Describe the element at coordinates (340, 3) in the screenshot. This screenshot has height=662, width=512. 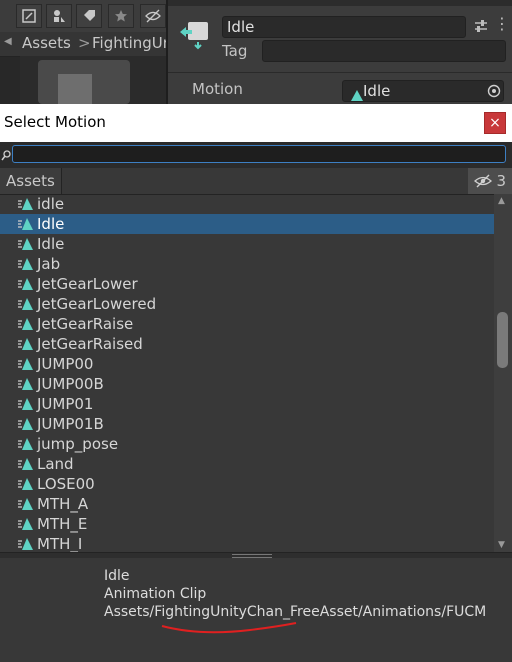
I see `inspector-tabbar` at that location.